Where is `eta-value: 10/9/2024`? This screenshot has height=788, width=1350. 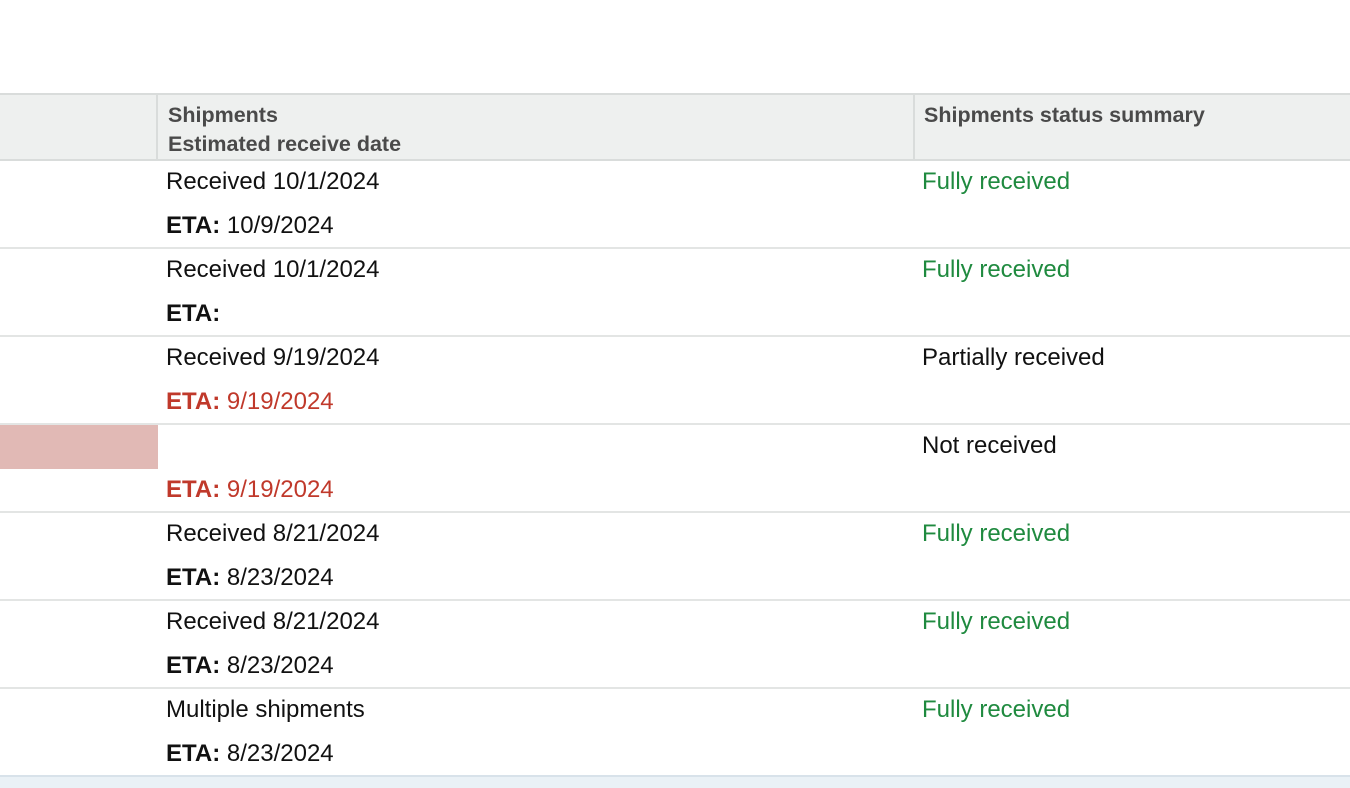
eta-value: 10/9/2024 is located at coordinates (277, 225).